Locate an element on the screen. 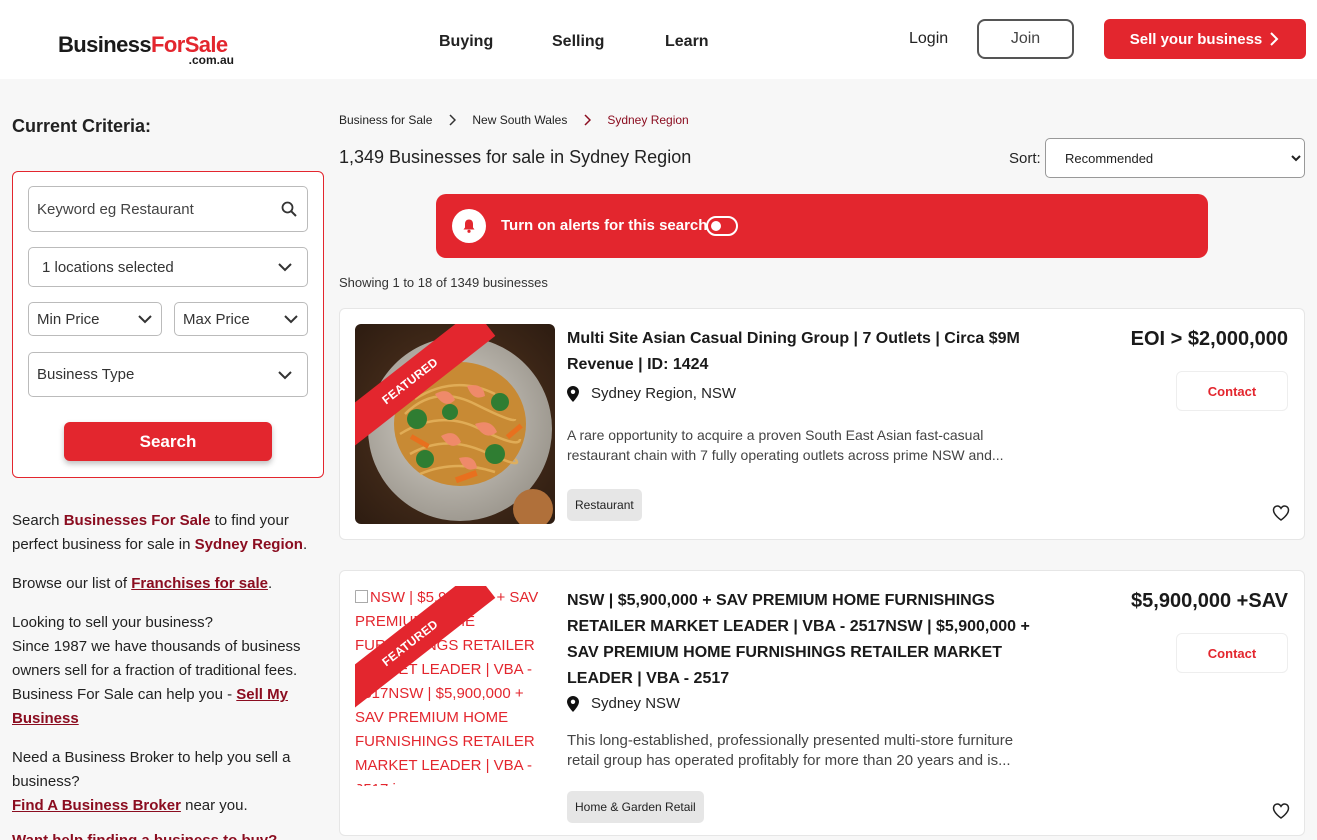 This screenshot has height=840, width=1317. franchises-link: Franchises for sale is located at coordinates (199, 583).